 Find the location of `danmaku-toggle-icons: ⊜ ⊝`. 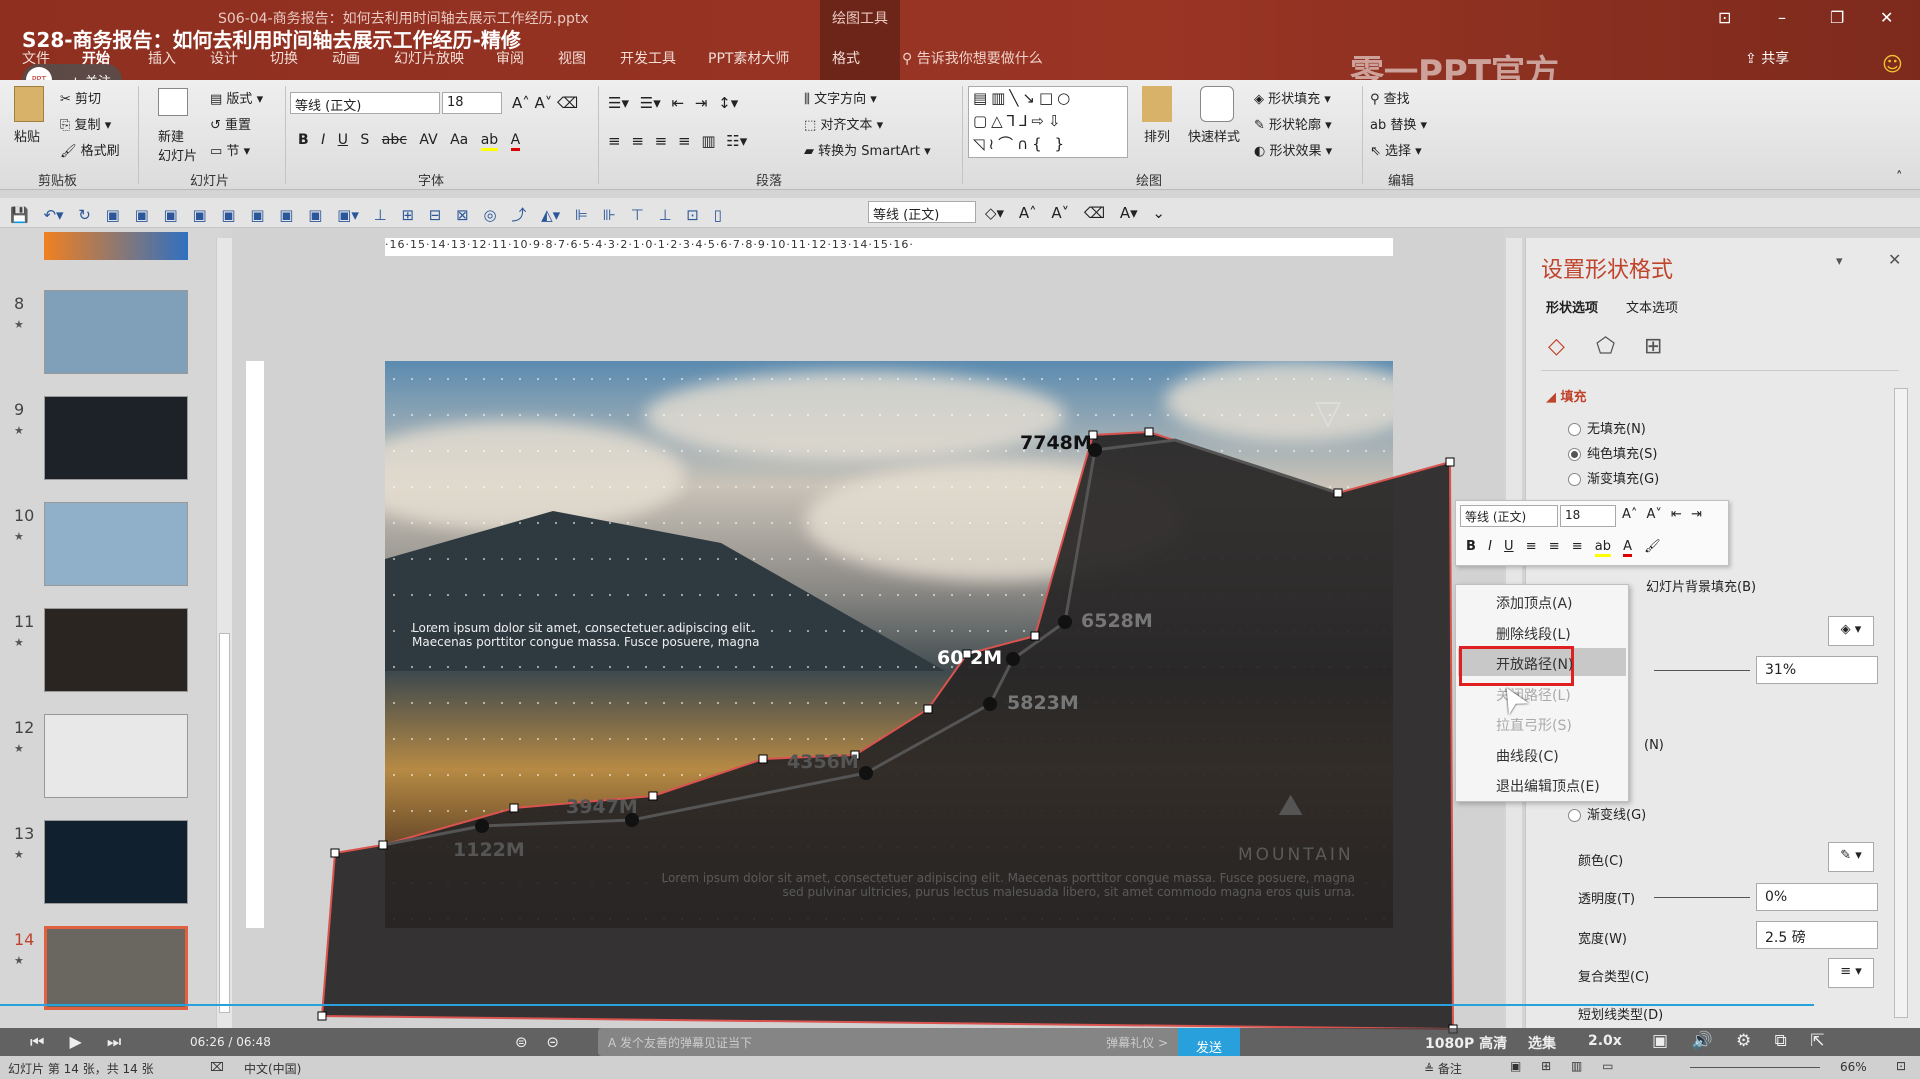

danmaku-toggle-icons: ⊜ ⊝ is located at coordinates (537, 1042).